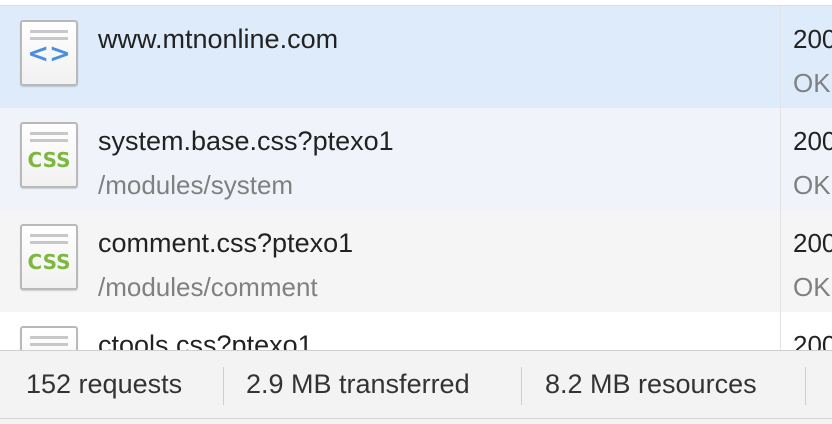  I want to click on request-name: www.mtnonline.com, so click(218, 39).